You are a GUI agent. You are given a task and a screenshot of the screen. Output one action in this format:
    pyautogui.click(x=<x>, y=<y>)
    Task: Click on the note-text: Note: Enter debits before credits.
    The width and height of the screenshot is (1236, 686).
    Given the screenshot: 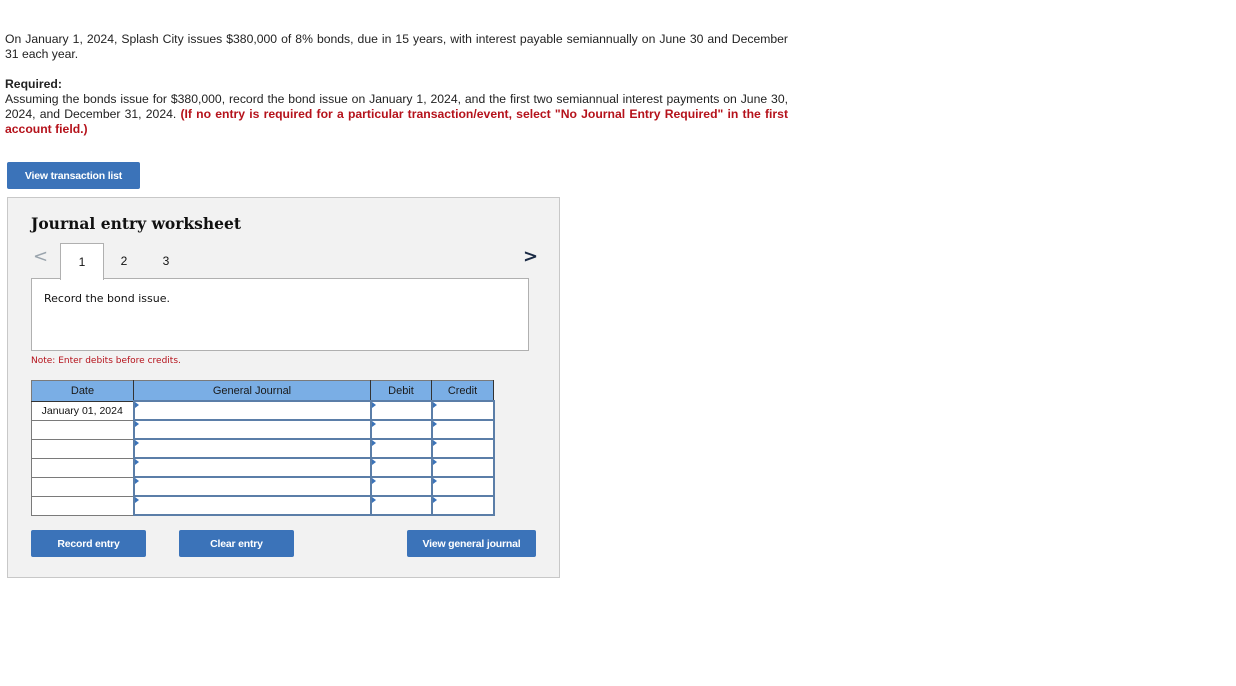 What is the action you would take?
    pyautogui.click(x=106, y=361)
    